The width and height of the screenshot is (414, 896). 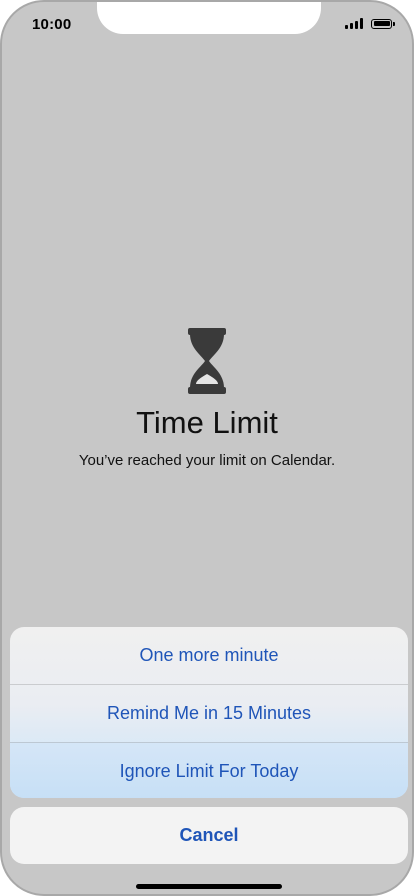 What do you see at coordinates (209, 835) in the screenshot?
I see `cancel-button: Cancel` at bounding box center [209, 835].